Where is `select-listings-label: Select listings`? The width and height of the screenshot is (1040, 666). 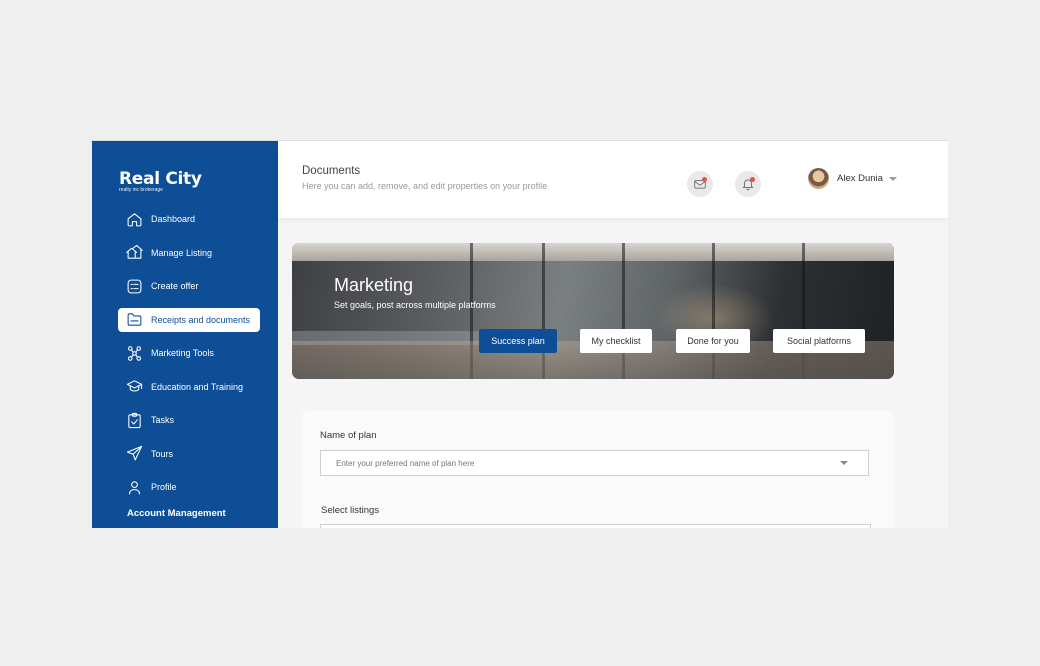 select-listings-label: Select listings is located at coordinates (350, 510).